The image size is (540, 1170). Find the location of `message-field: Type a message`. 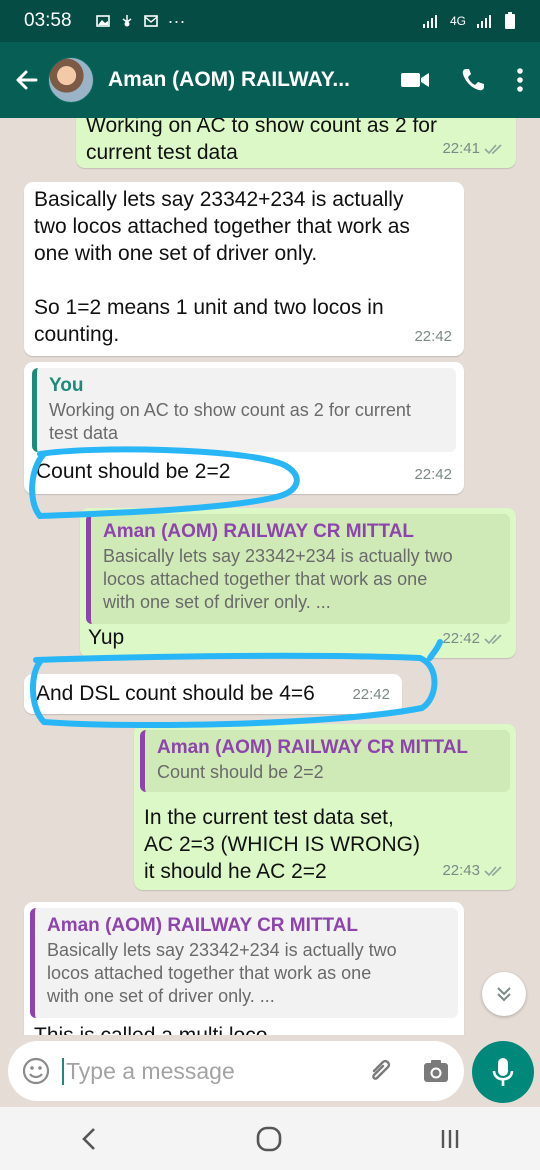

message-field: Type a message is located at coordinates (236, 1071).